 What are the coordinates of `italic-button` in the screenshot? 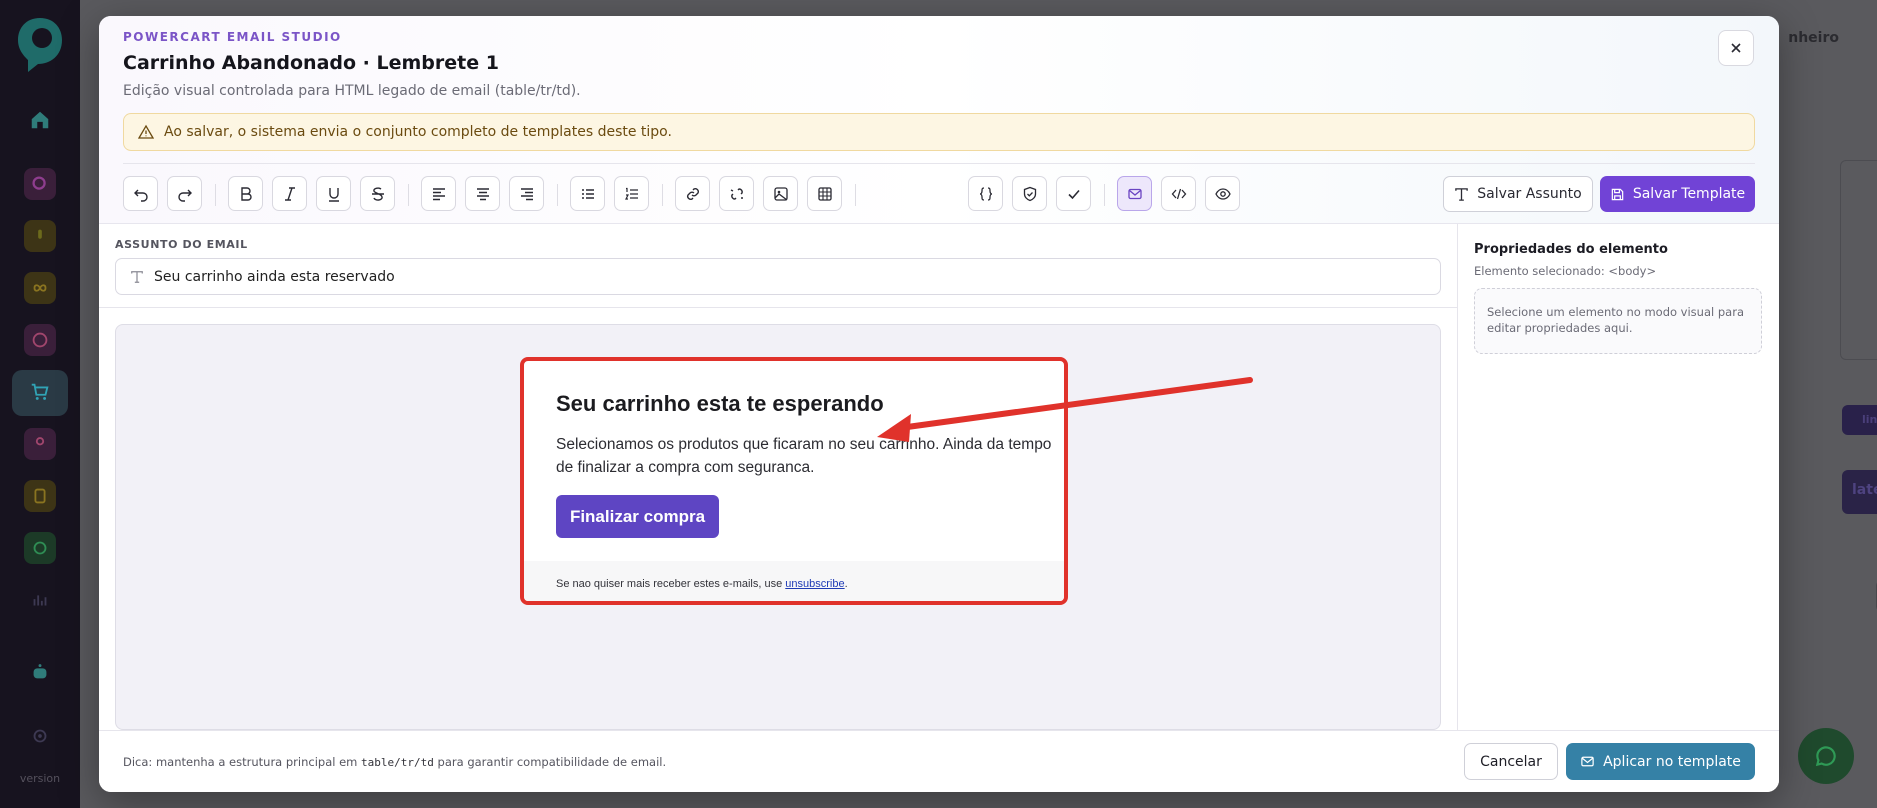 It's located at (289, 193).